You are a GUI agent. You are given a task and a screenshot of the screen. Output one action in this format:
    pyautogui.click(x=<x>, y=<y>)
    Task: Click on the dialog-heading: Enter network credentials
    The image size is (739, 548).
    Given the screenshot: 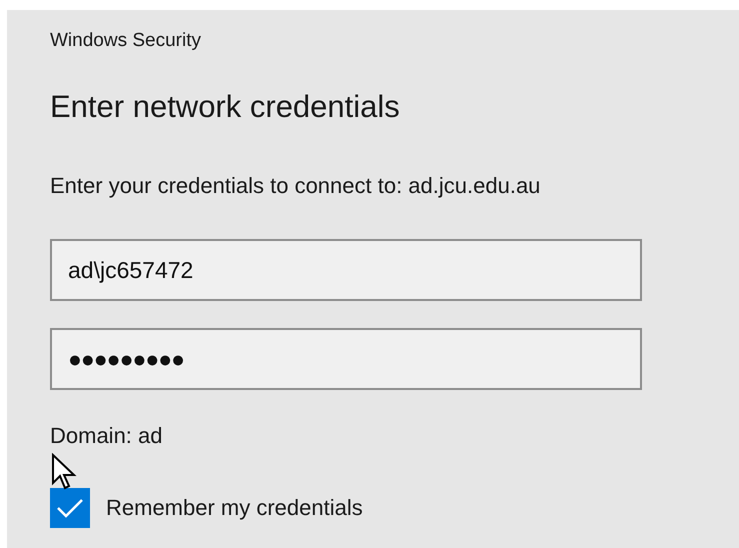 What is the action you would take?
    pyautogui.click(x=225, y=107)
    